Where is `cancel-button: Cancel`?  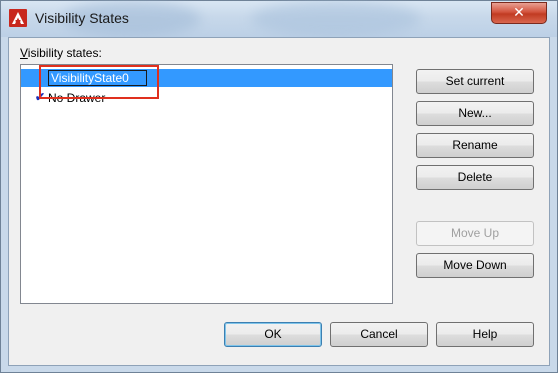
cancel-button: Cancel is located at coordinates (379, 334).